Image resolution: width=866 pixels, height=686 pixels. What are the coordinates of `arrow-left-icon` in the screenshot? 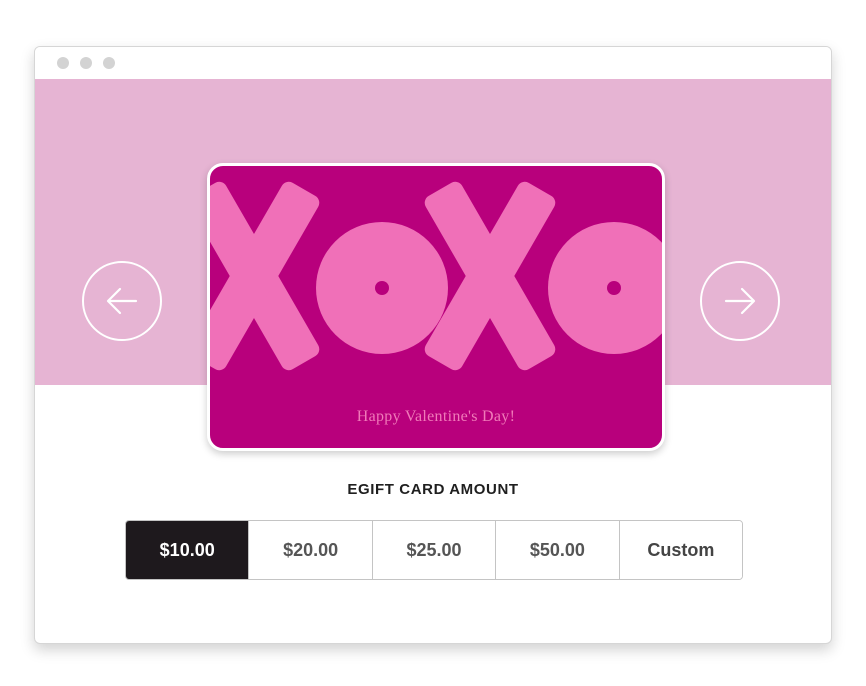 It's located at (122, 301).